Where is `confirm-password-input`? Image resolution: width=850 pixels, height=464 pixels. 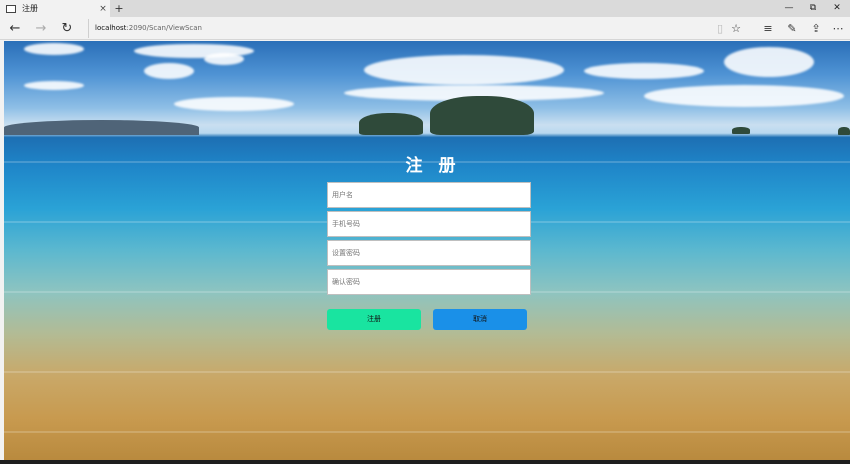 confirm-password-input is located at coordinates (429, 282).